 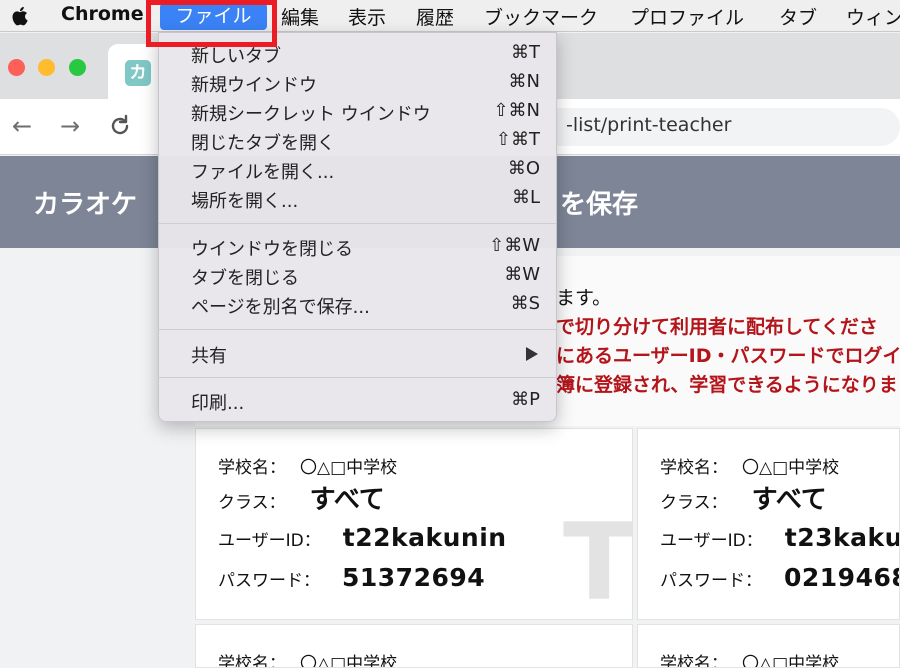 I want to click on menu-window: ウィン, so click(x=873, y=16).